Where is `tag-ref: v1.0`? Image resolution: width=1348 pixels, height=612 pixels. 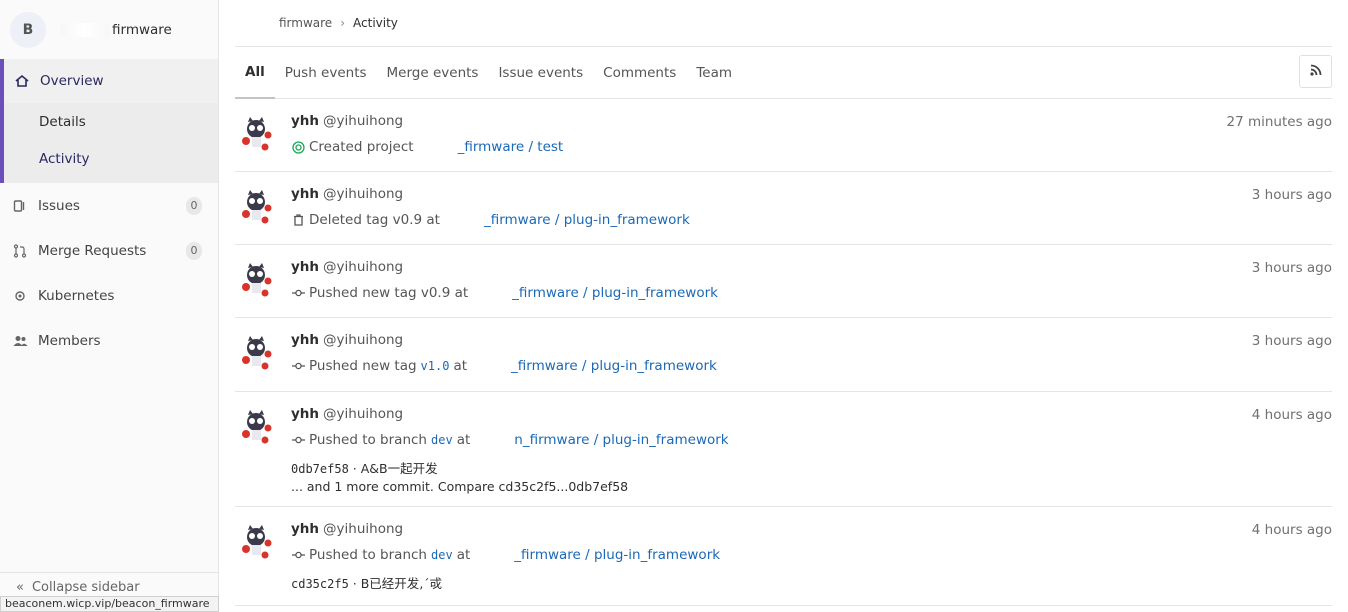
tag-ref: v1.0 is located at coordinates (435, 366).